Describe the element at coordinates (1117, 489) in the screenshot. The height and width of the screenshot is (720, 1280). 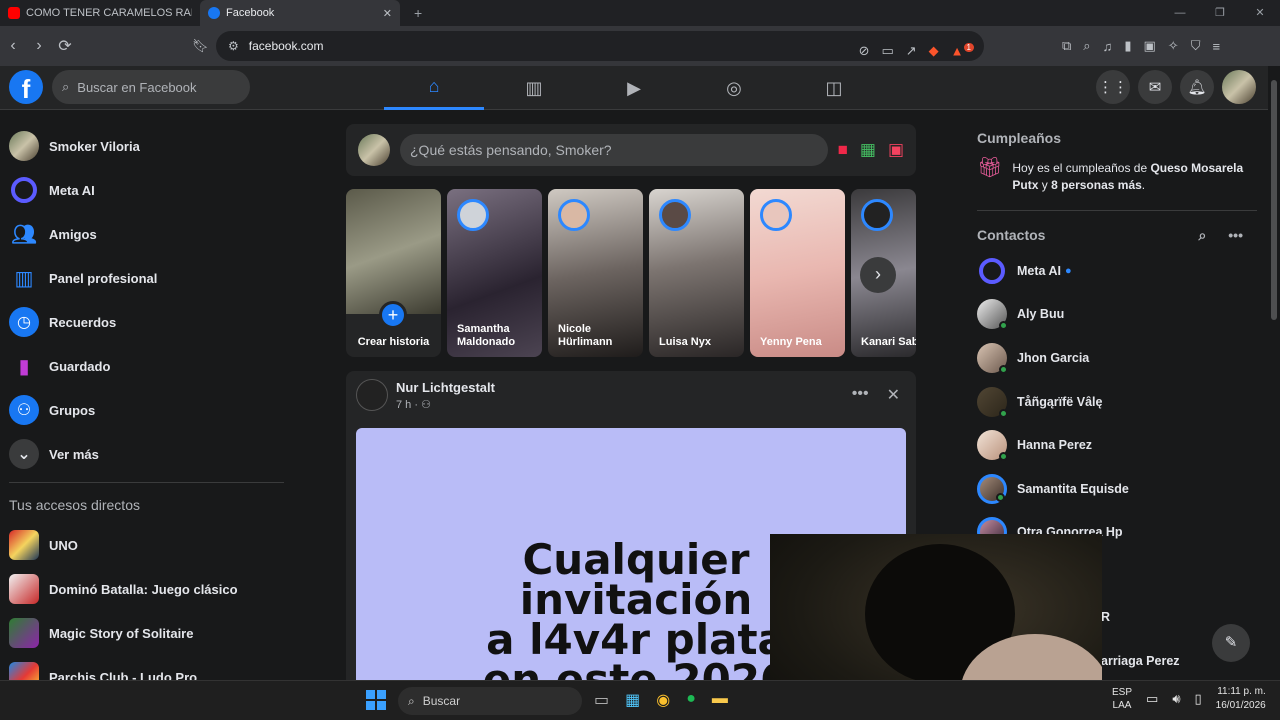
I see `contact-item: Samantita Equisde` at that location.